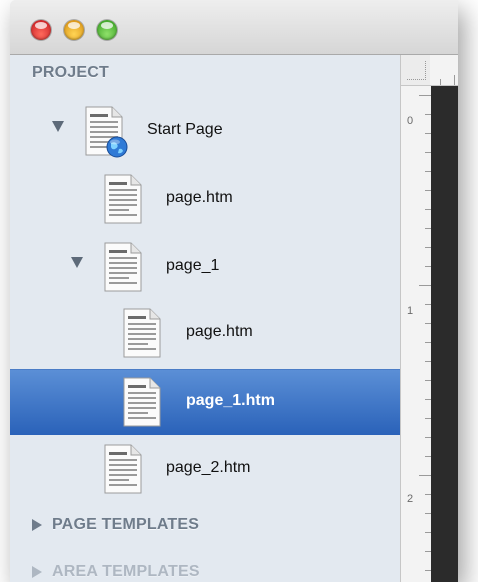  What do you see at coordinates (444, 334) in the screenshot?
I see `editor-canvas` at bounding box center [444, 334].